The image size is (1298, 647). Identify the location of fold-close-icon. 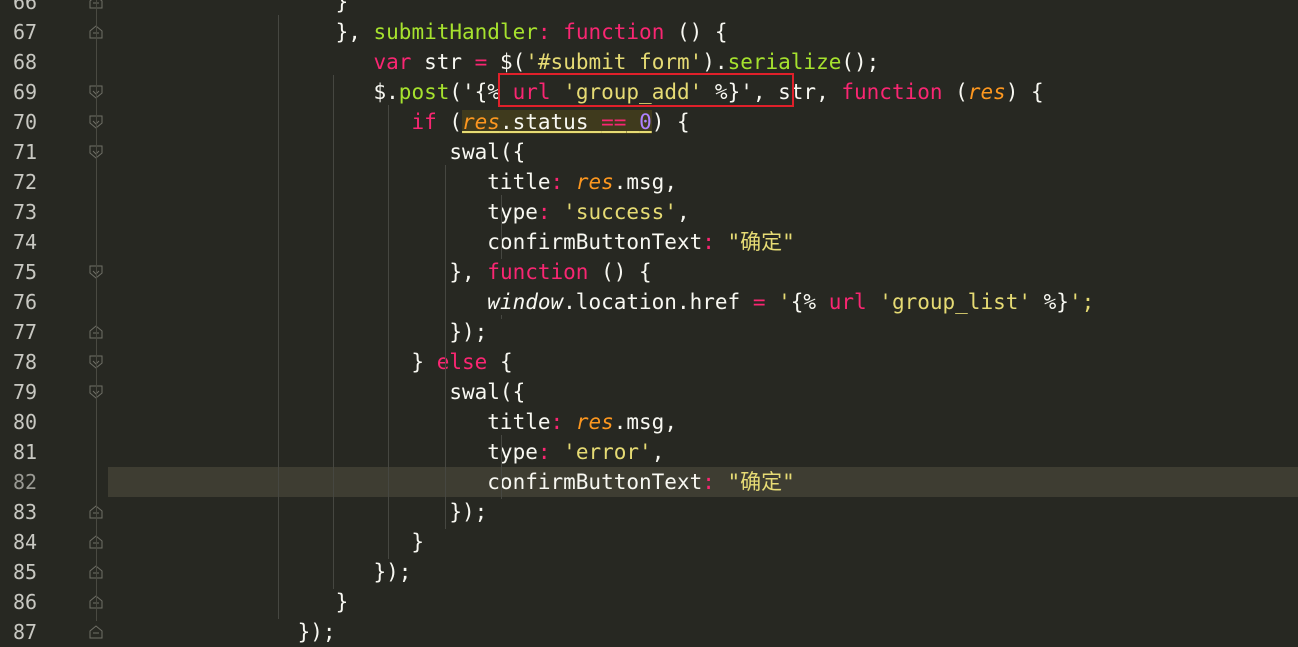
(96, 632).